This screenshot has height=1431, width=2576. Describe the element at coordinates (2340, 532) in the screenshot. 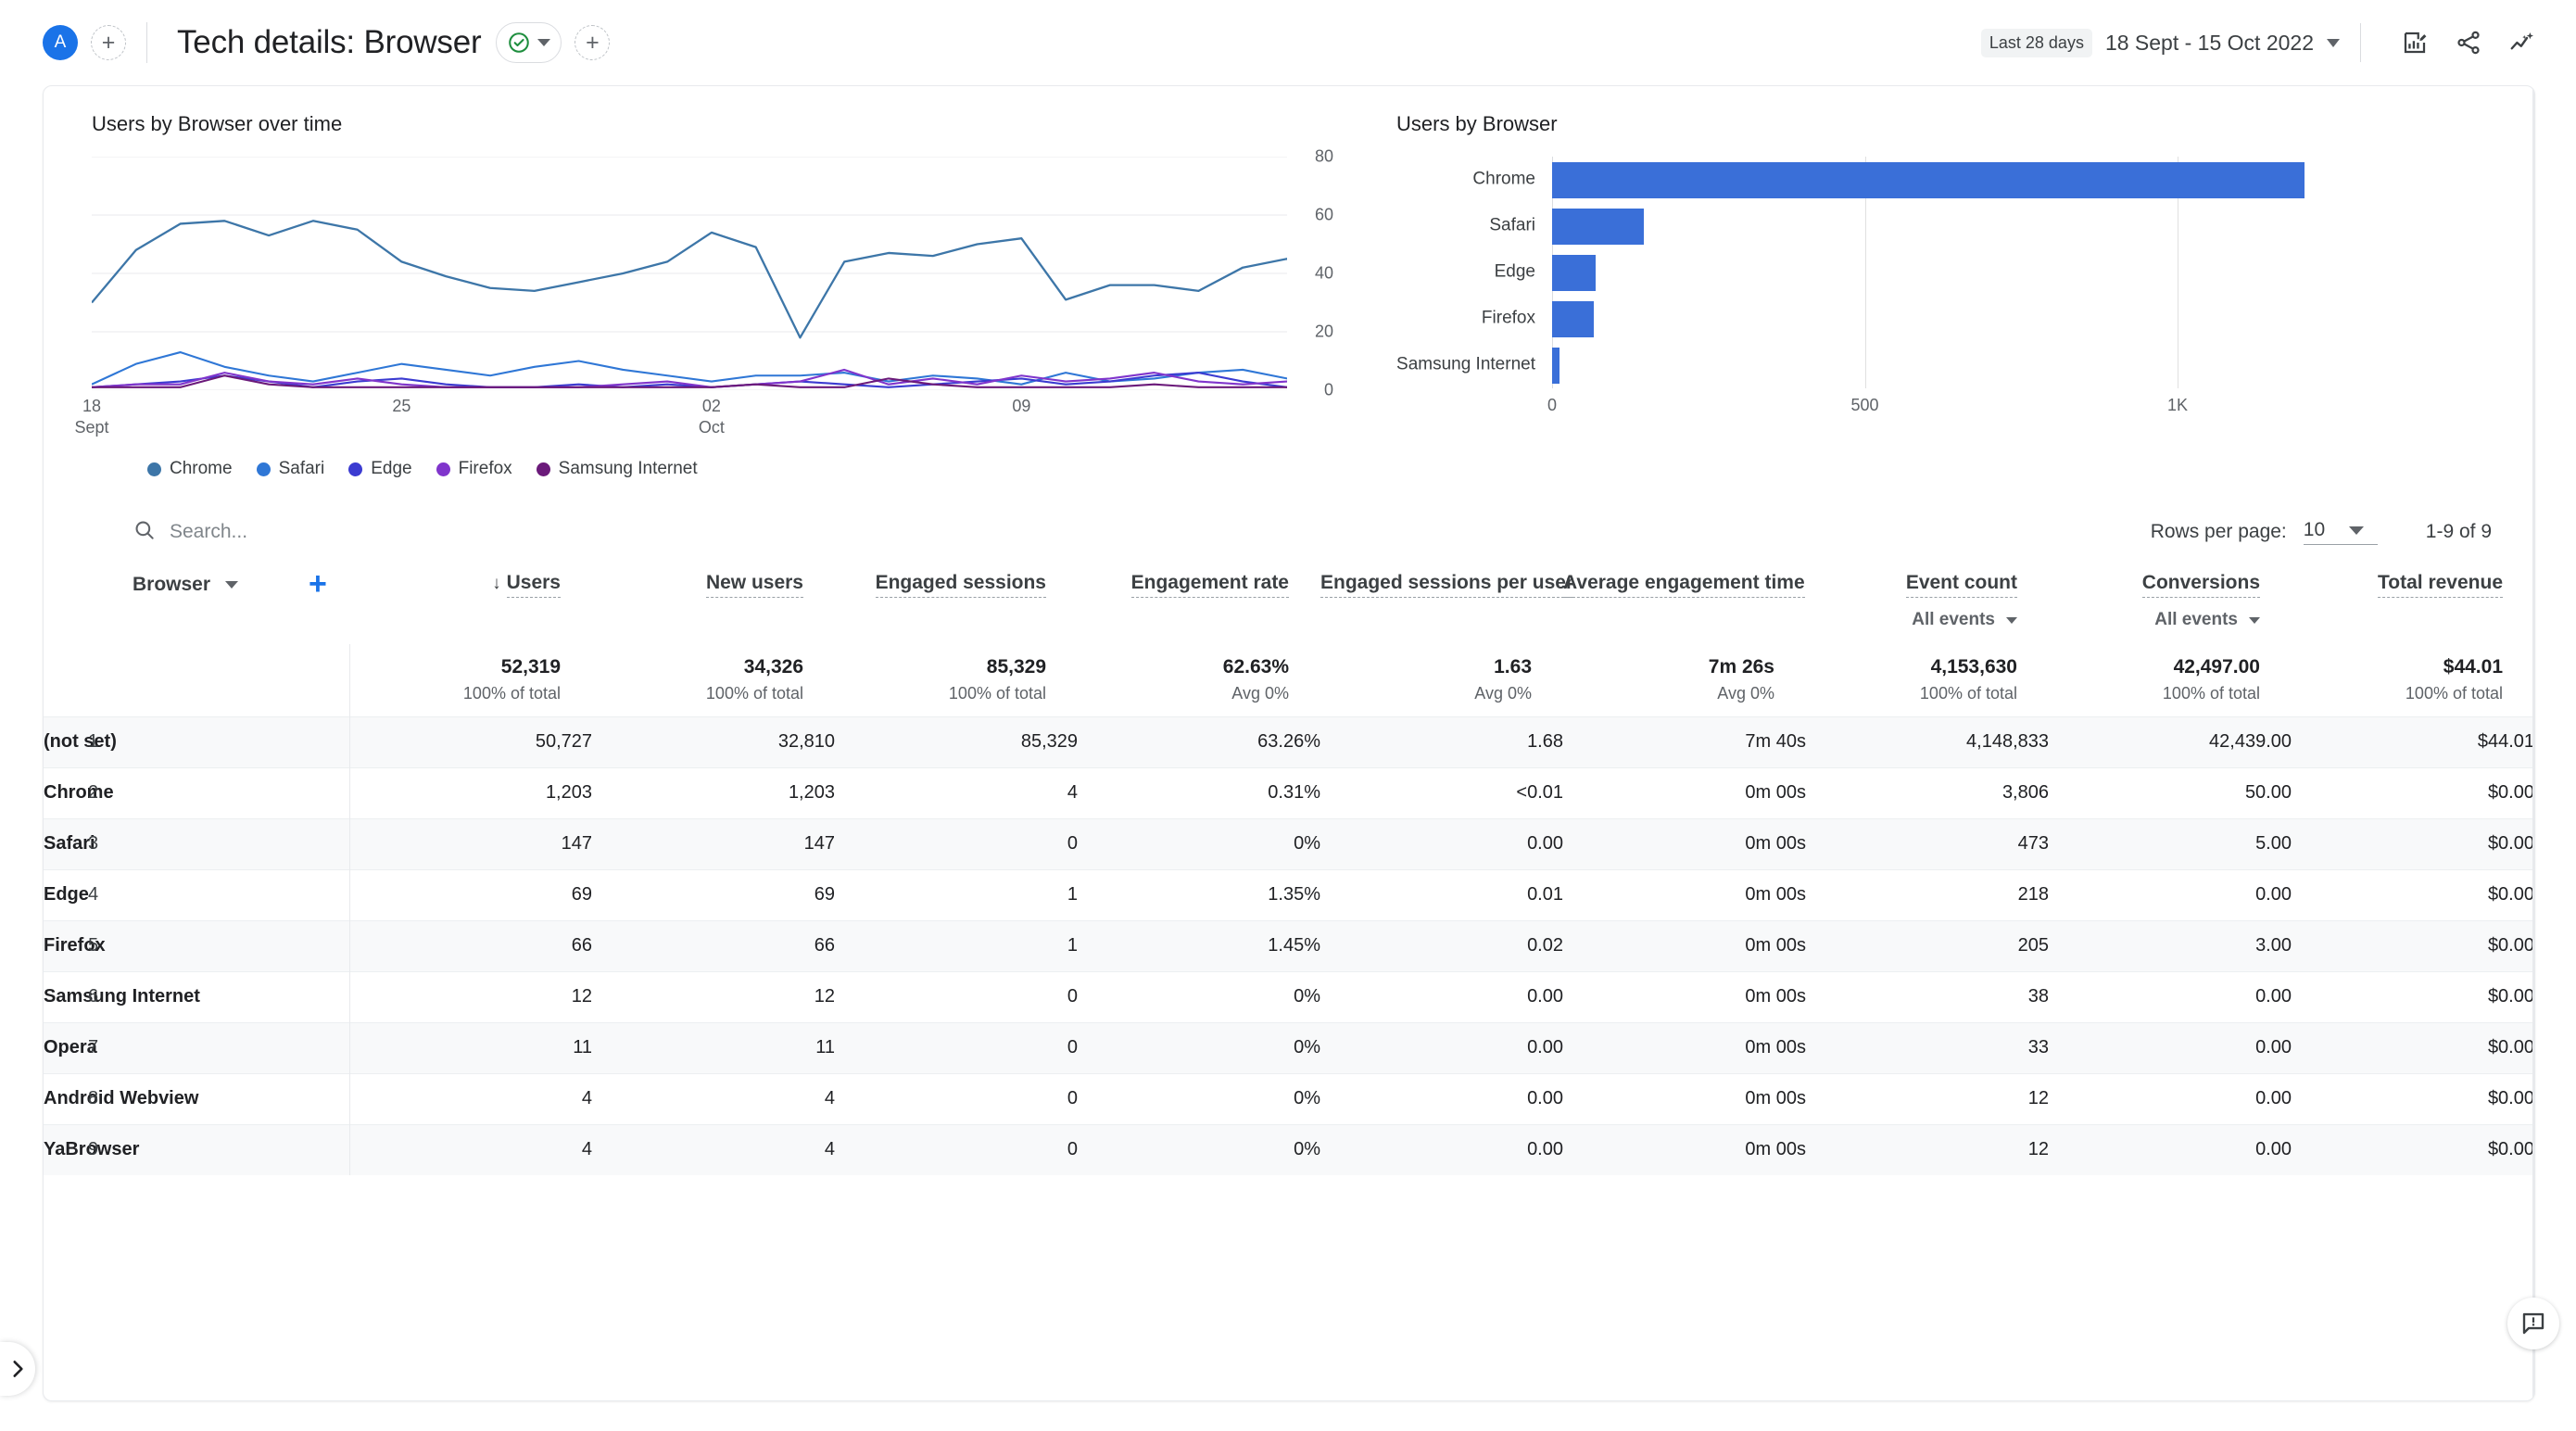

I see `rows-per-page-select: 10` at that location.